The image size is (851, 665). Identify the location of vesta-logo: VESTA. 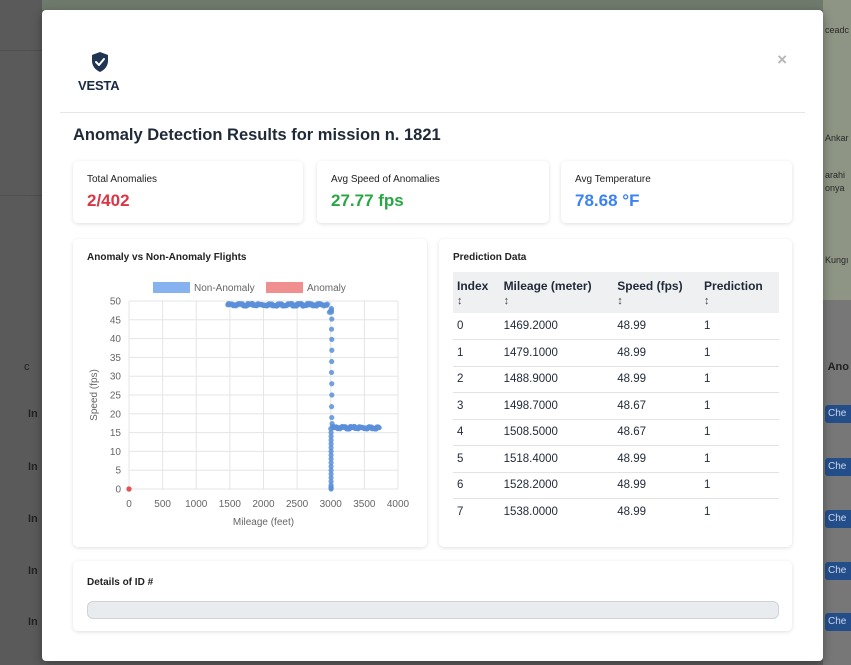
(100, 73).